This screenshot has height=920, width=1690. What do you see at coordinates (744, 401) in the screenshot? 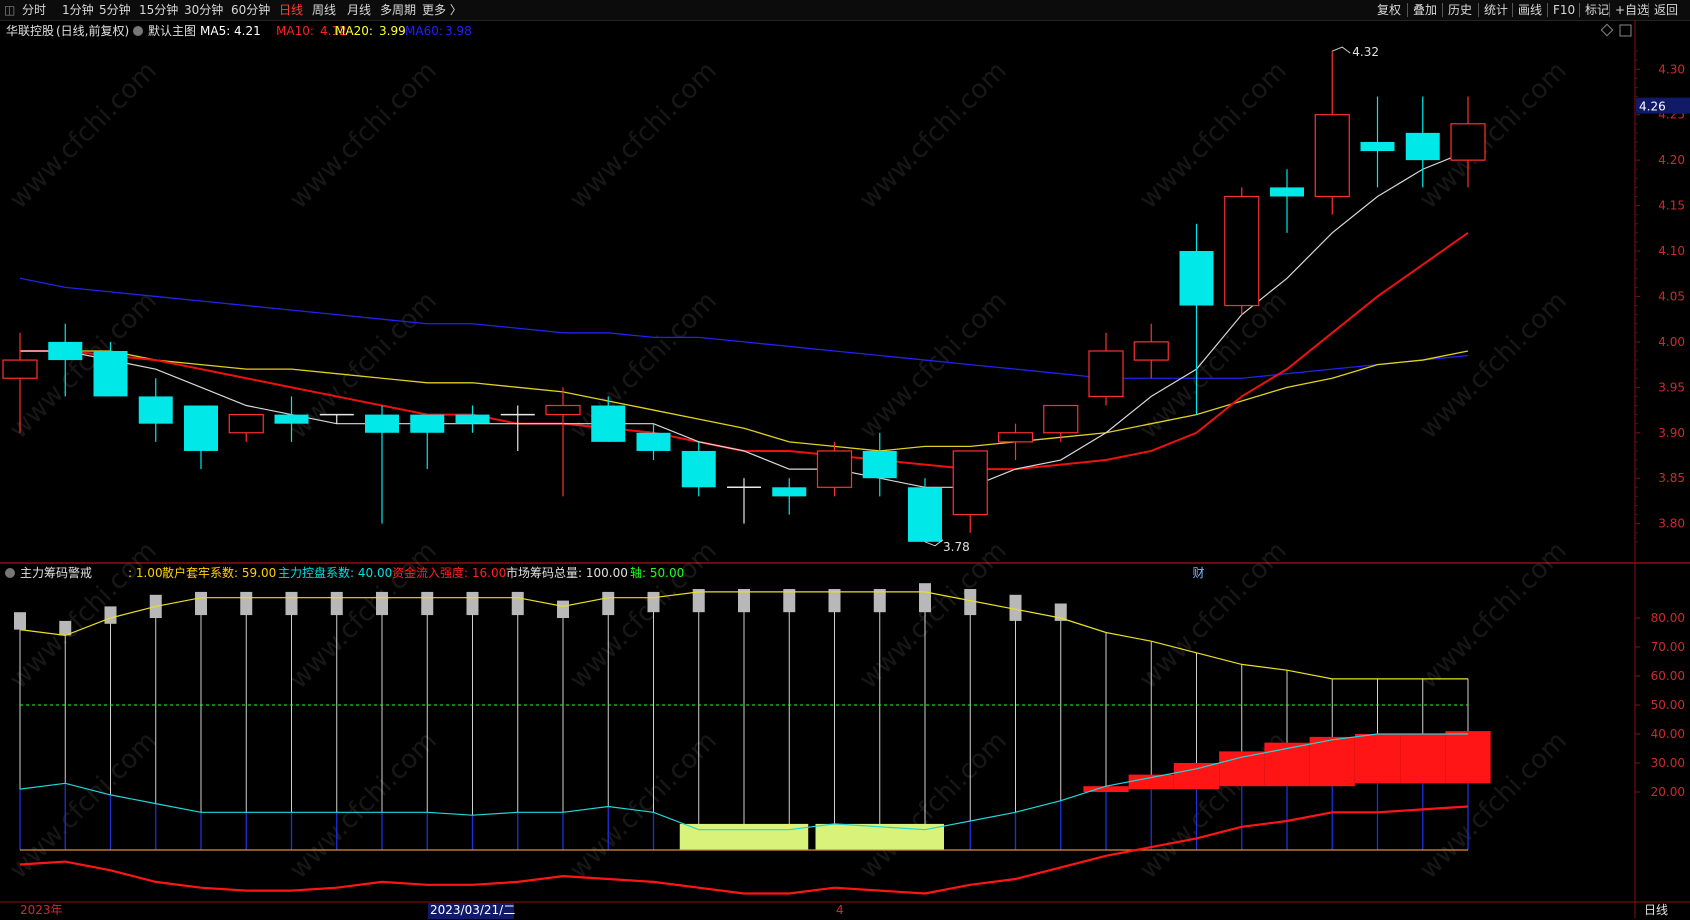
I see `ma20-line` at bounding box center [744, 401].